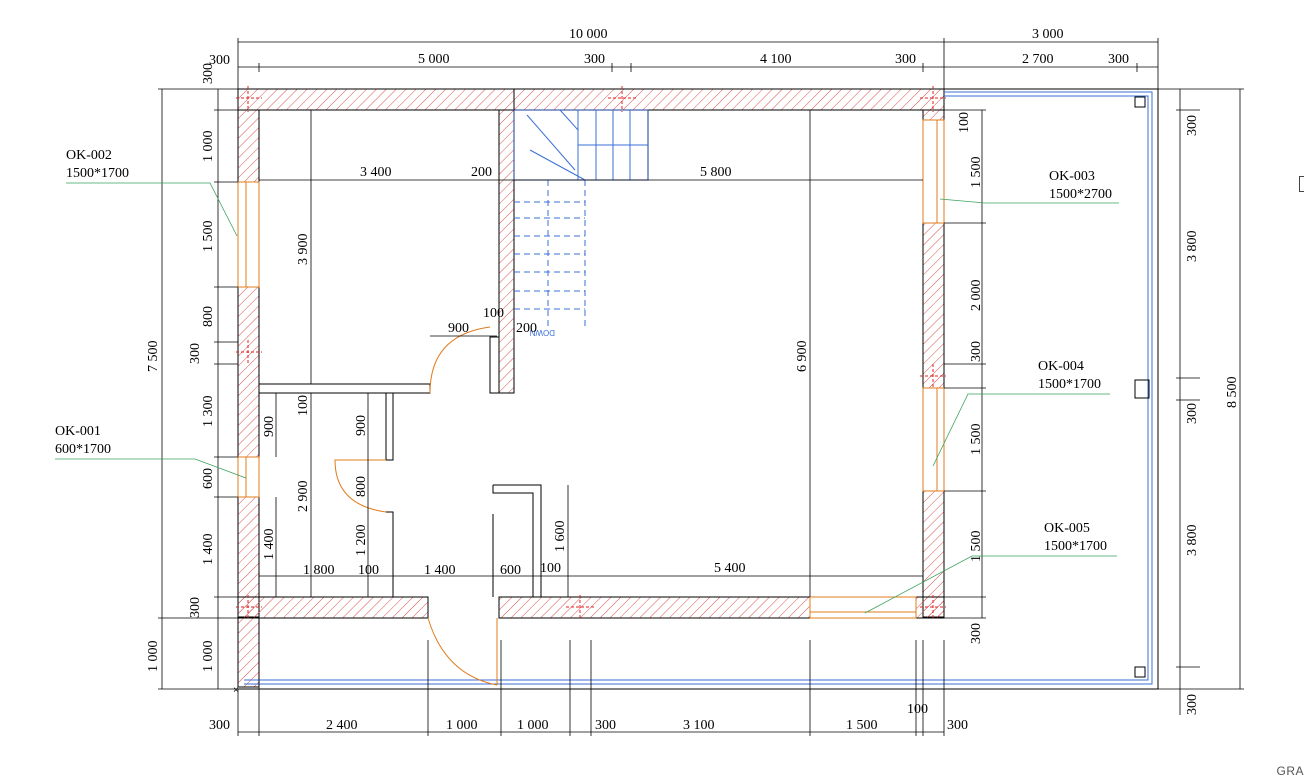  I want to click on staircase, so click(581, 218).